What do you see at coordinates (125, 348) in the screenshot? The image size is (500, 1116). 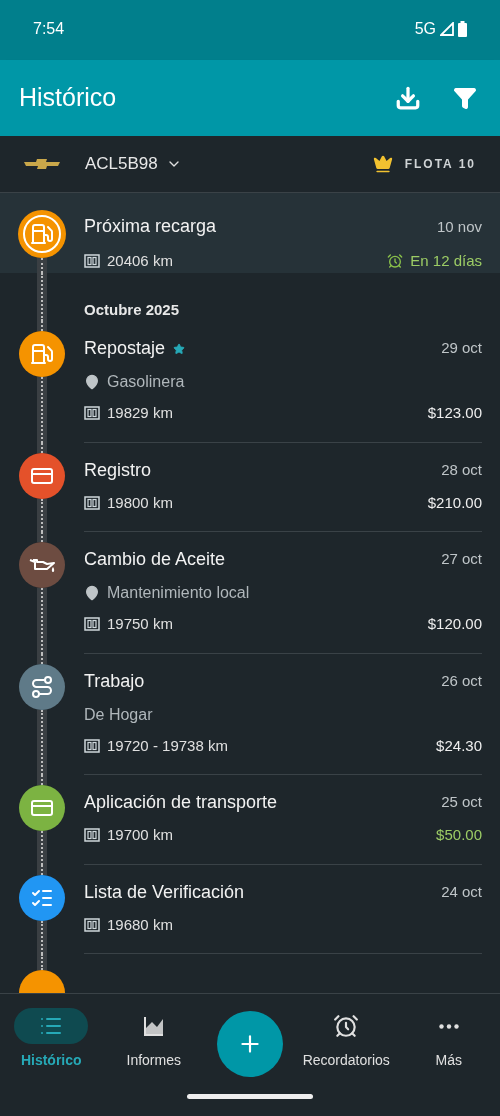 I see `entry-title: Repostaje` at bounding box center [125, 348].